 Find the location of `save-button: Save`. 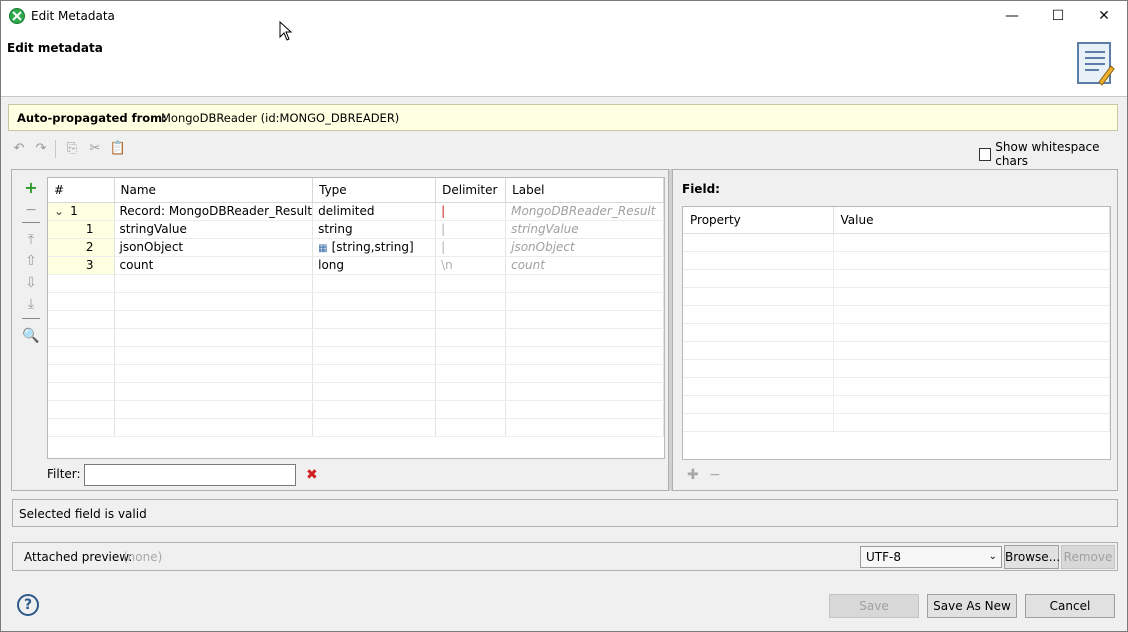

save-button: Save is located at coordinates (874, 606).